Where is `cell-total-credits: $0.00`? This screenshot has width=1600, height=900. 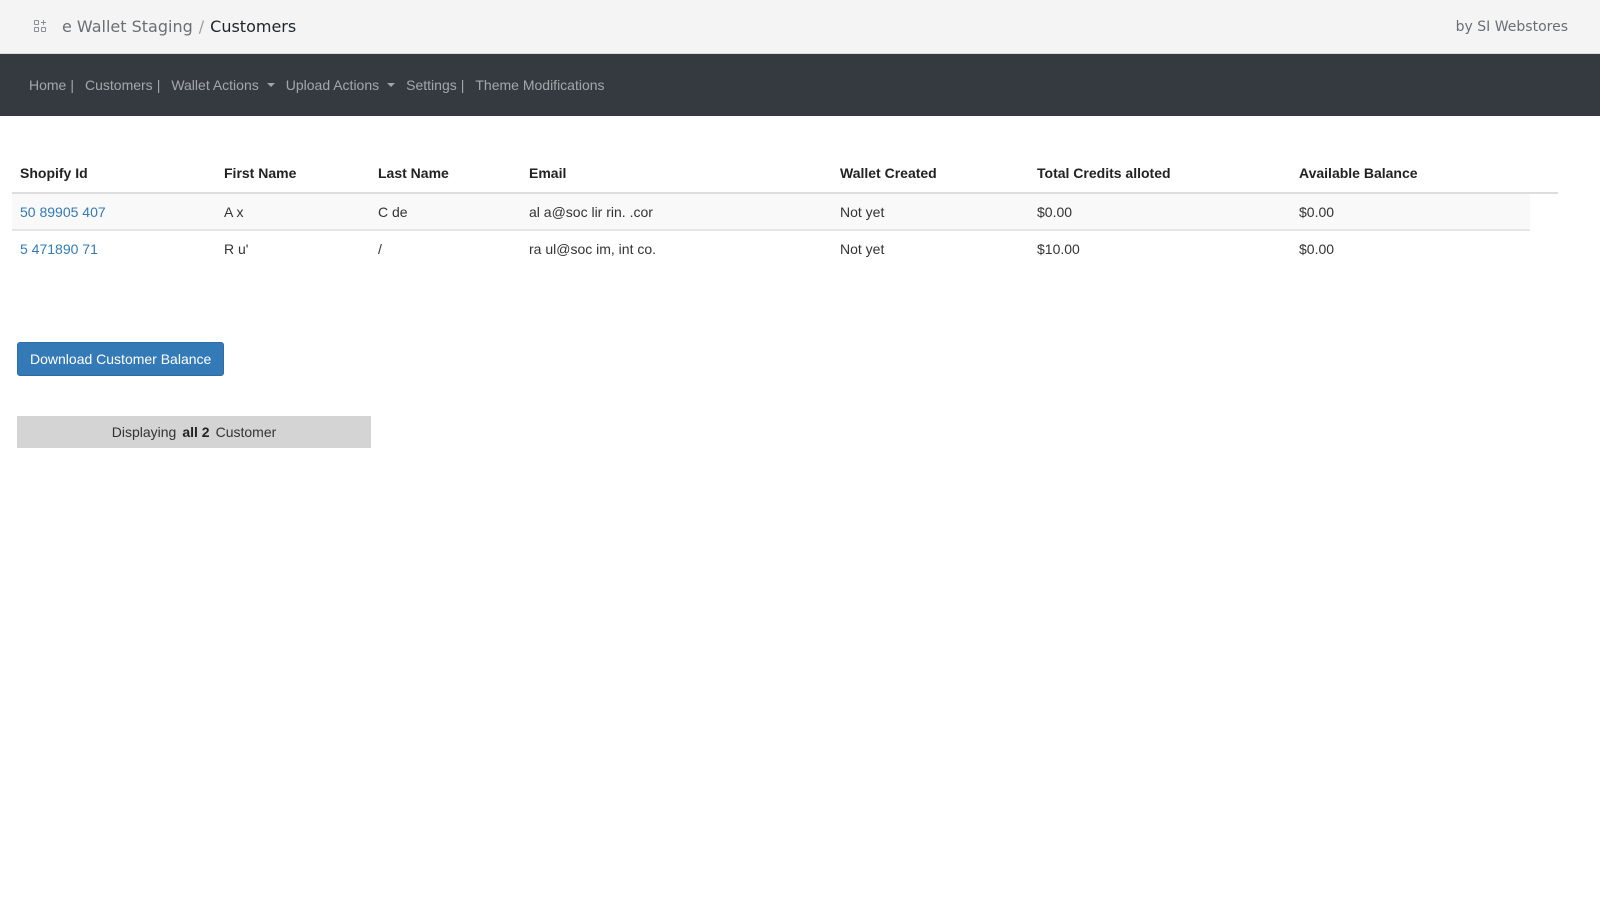
cell-total-credits: $0.00 is located at coordinates (1160, 212).